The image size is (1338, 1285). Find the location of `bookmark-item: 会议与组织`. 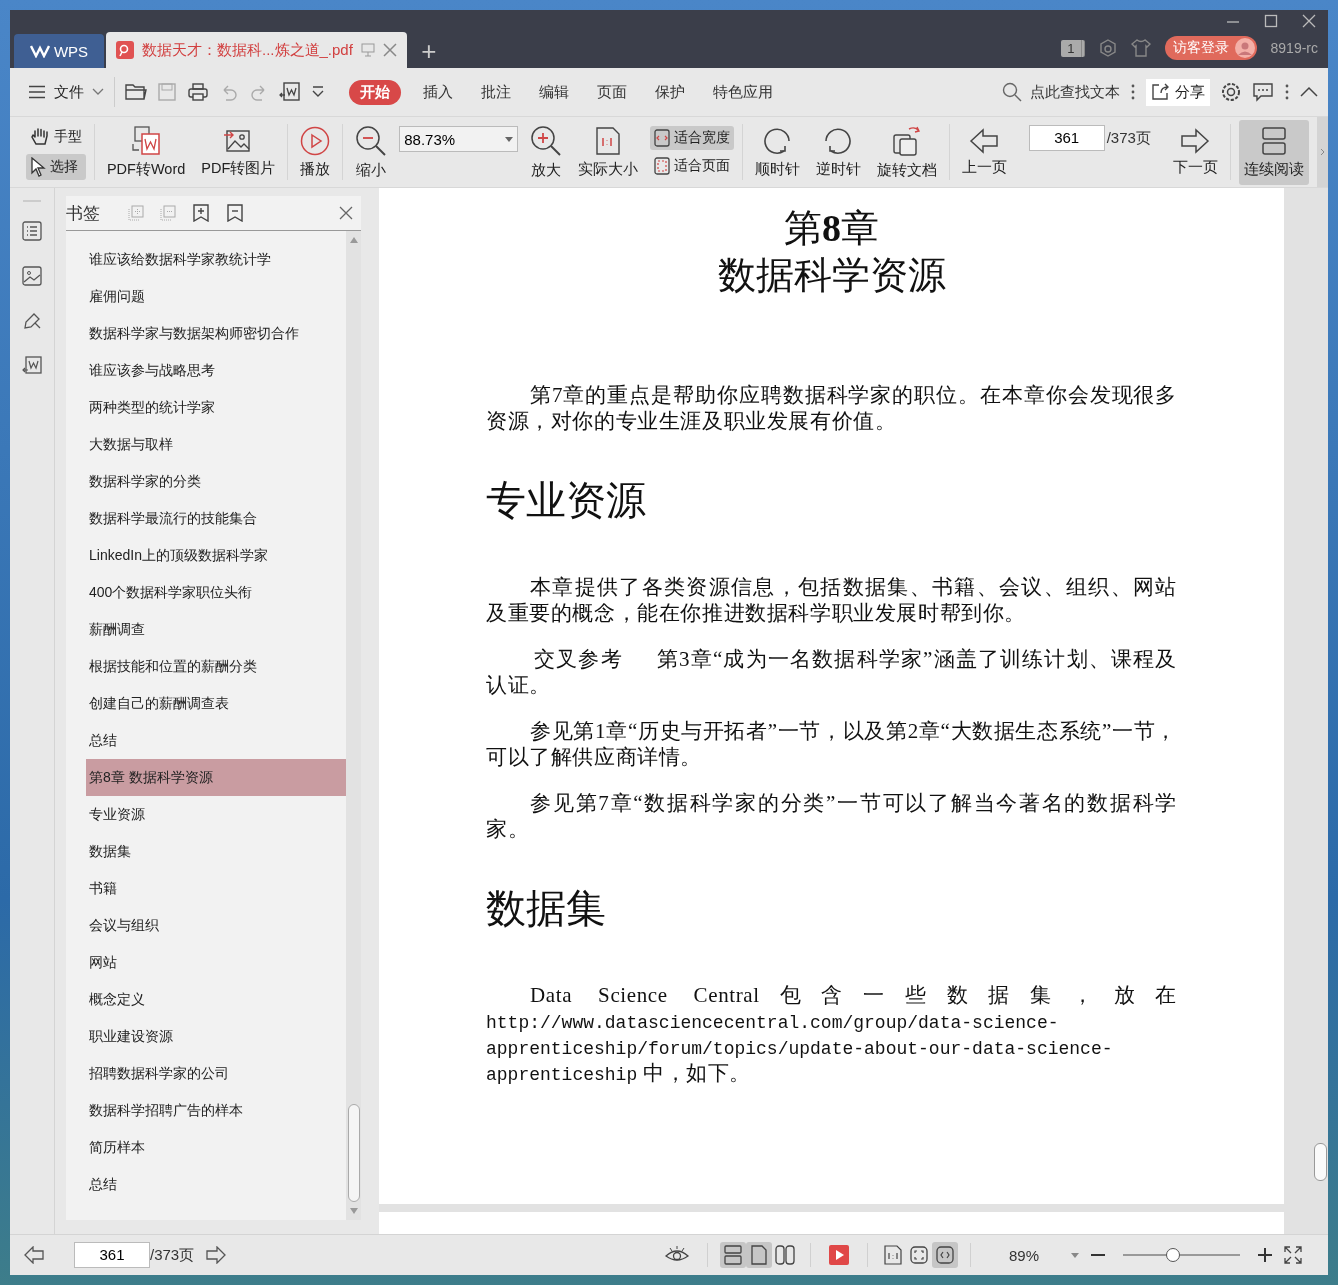

bookmark-item: 会议与组织 is located at coordinates (216, 925).